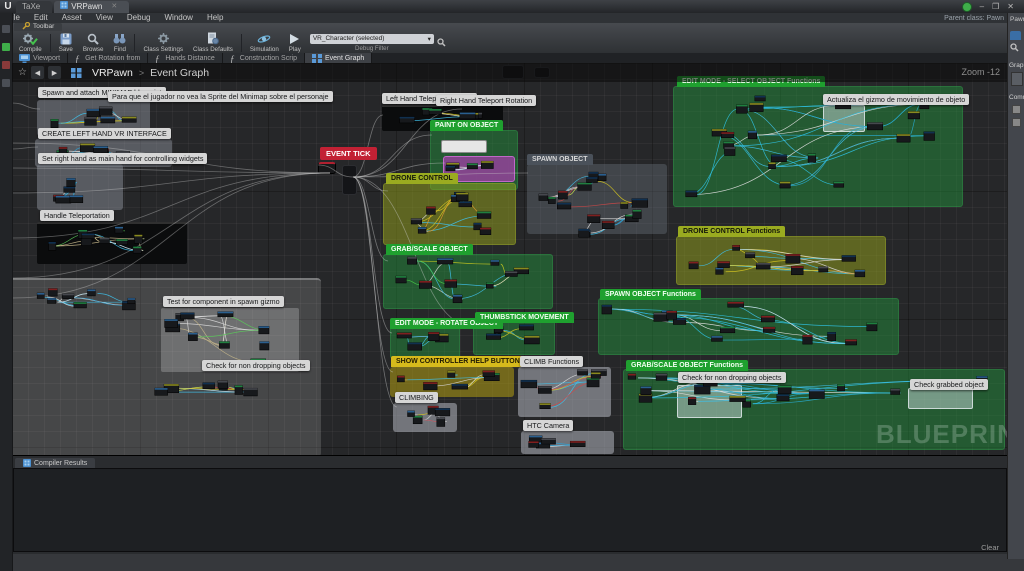 The image size is (1024, 571). I want to click on right-panel-section-common: Comm, so click(1016, 97).